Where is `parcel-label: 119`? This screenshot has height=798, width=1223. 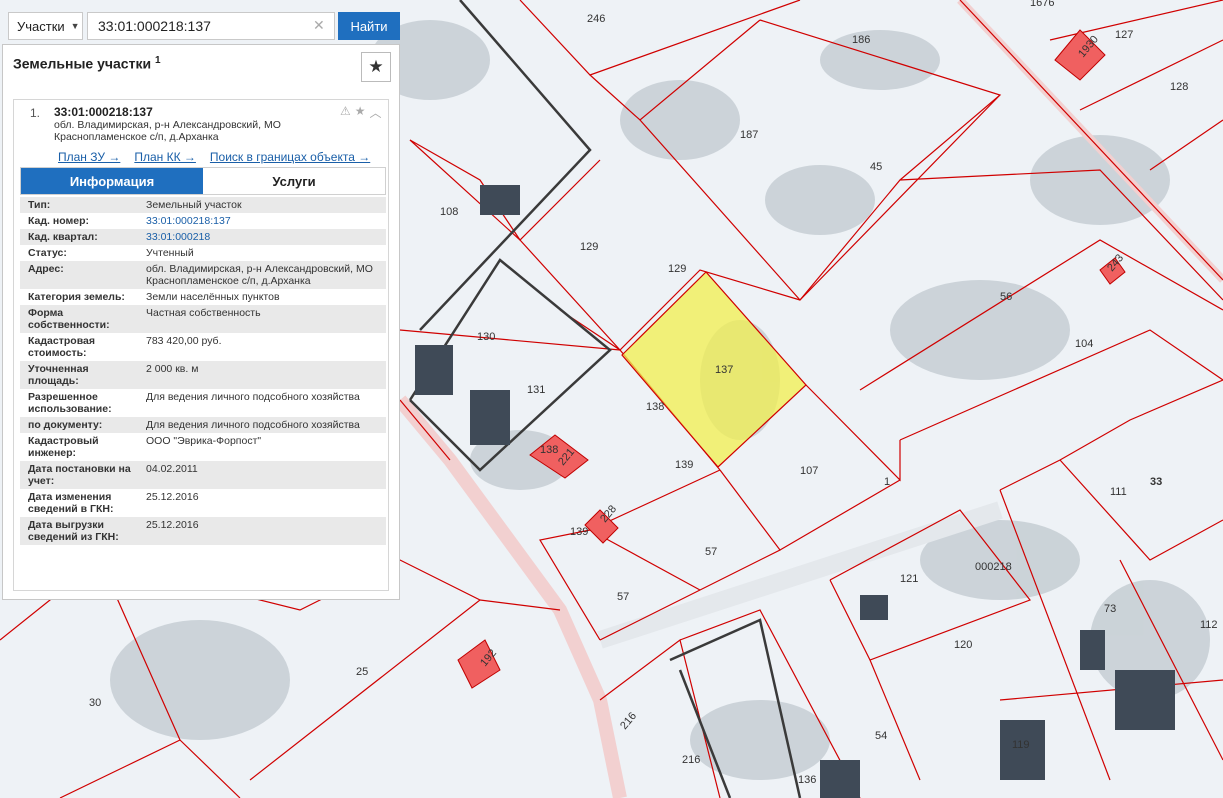 parcel-label: 119 is located at coordinates (1021, 745).